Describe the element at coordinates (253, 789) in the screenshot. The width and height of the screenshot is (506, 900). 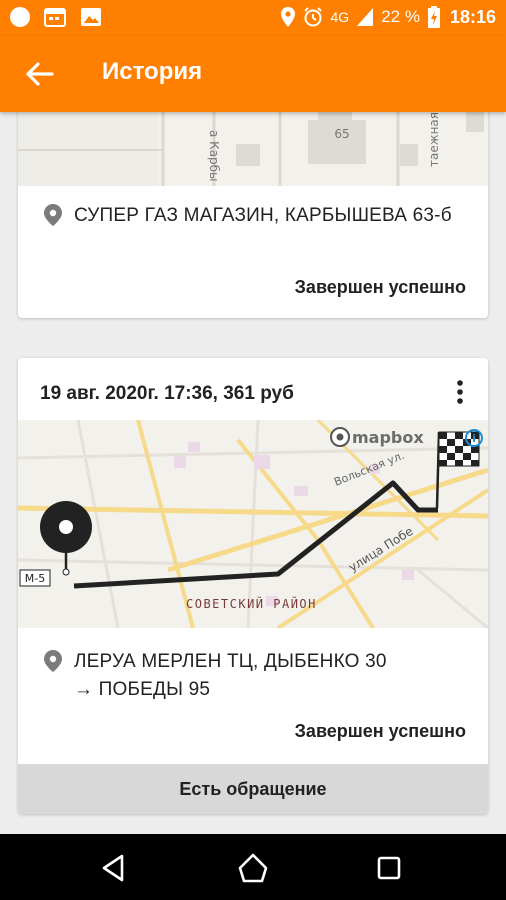
I see `appeal-button: Есть обращение` at that location.